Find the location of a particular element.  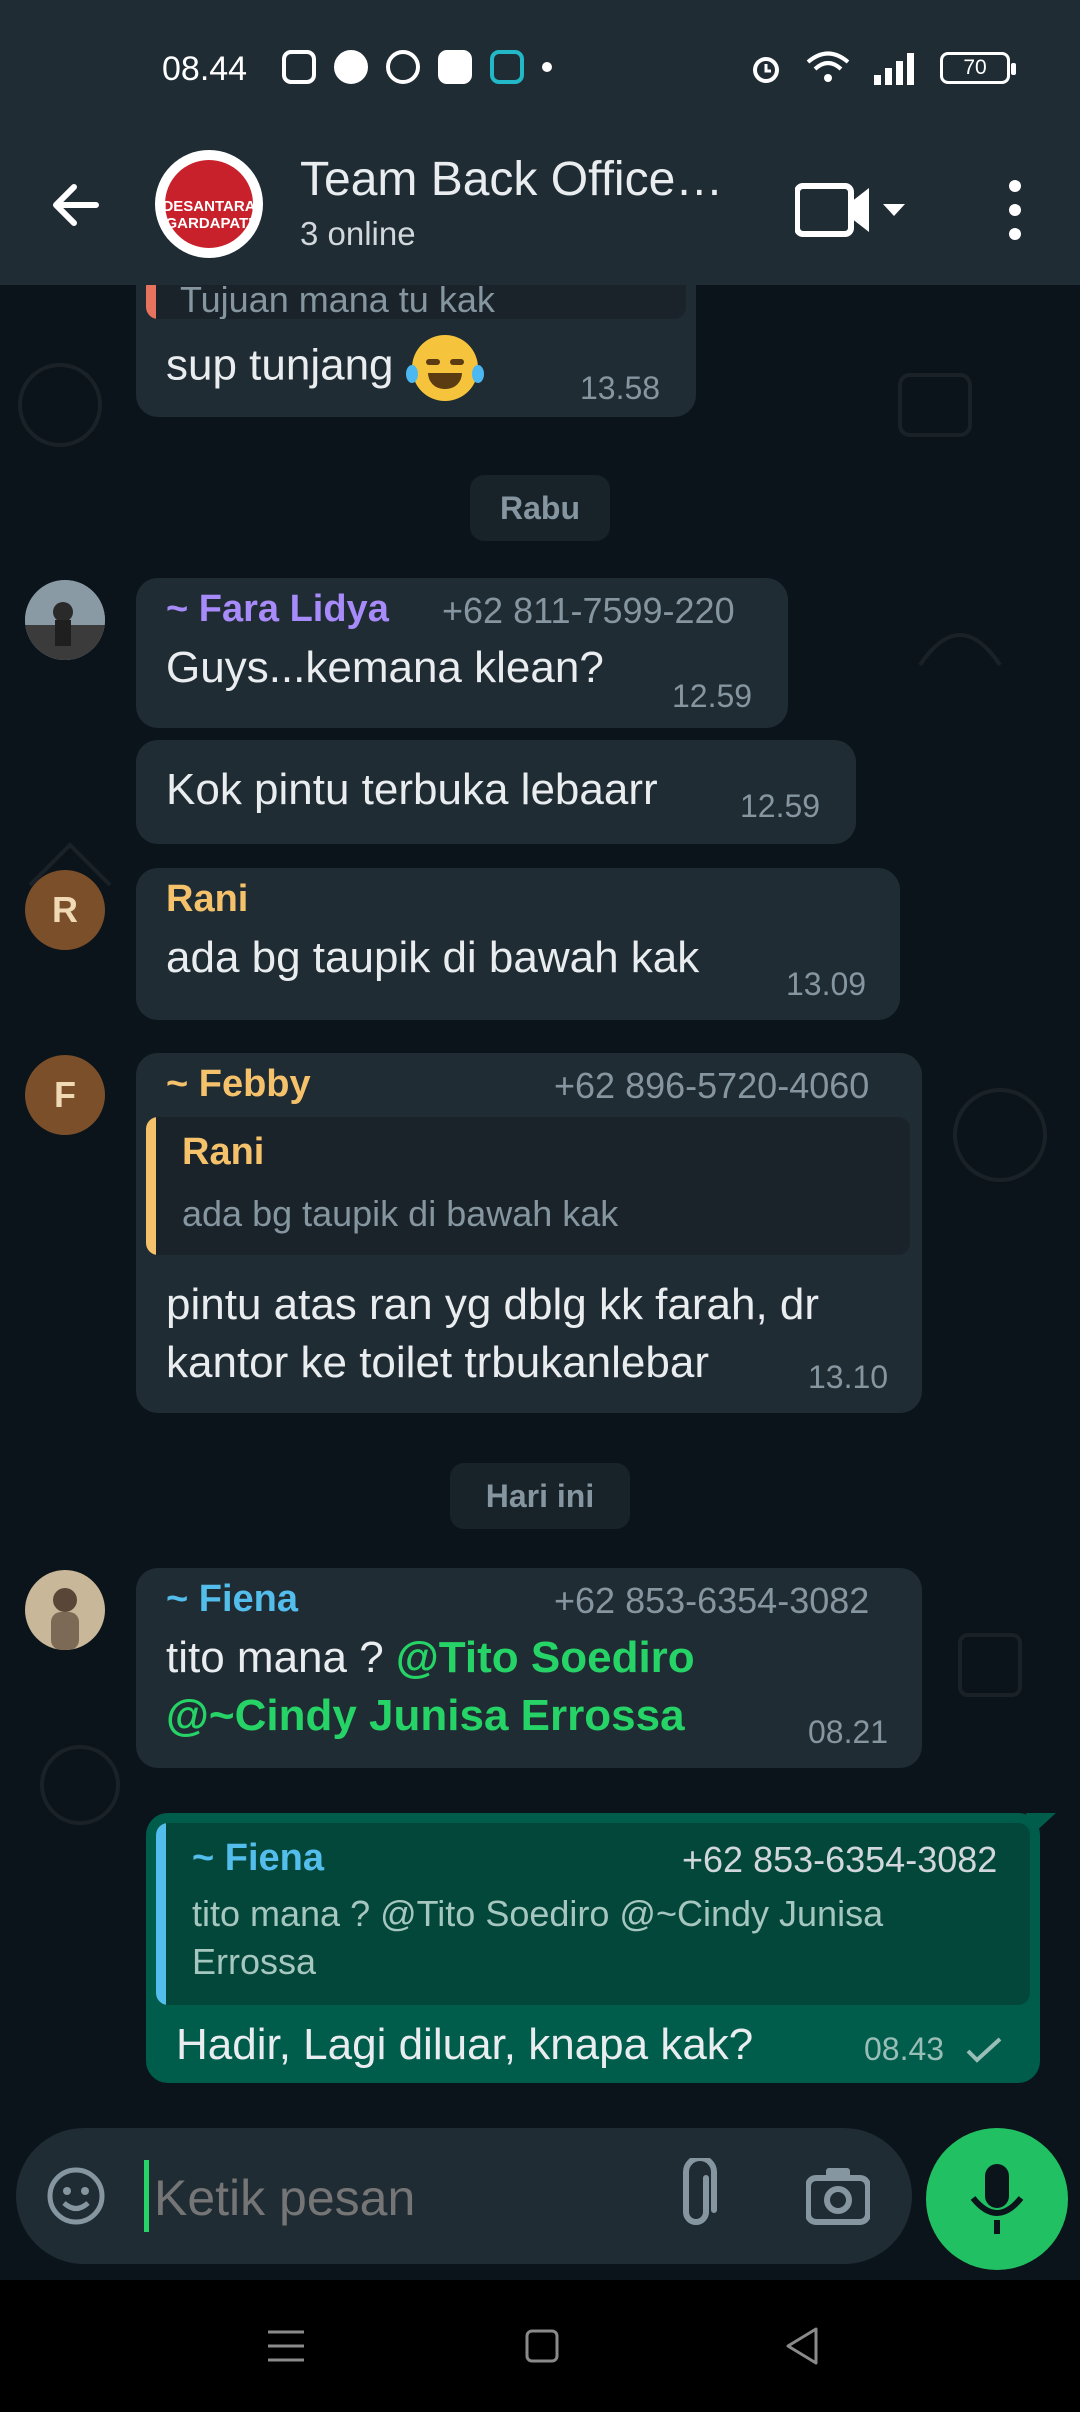

message-text: Hadir, Lagi diluar, knapa kak? is located at coordinates (465, 2044).